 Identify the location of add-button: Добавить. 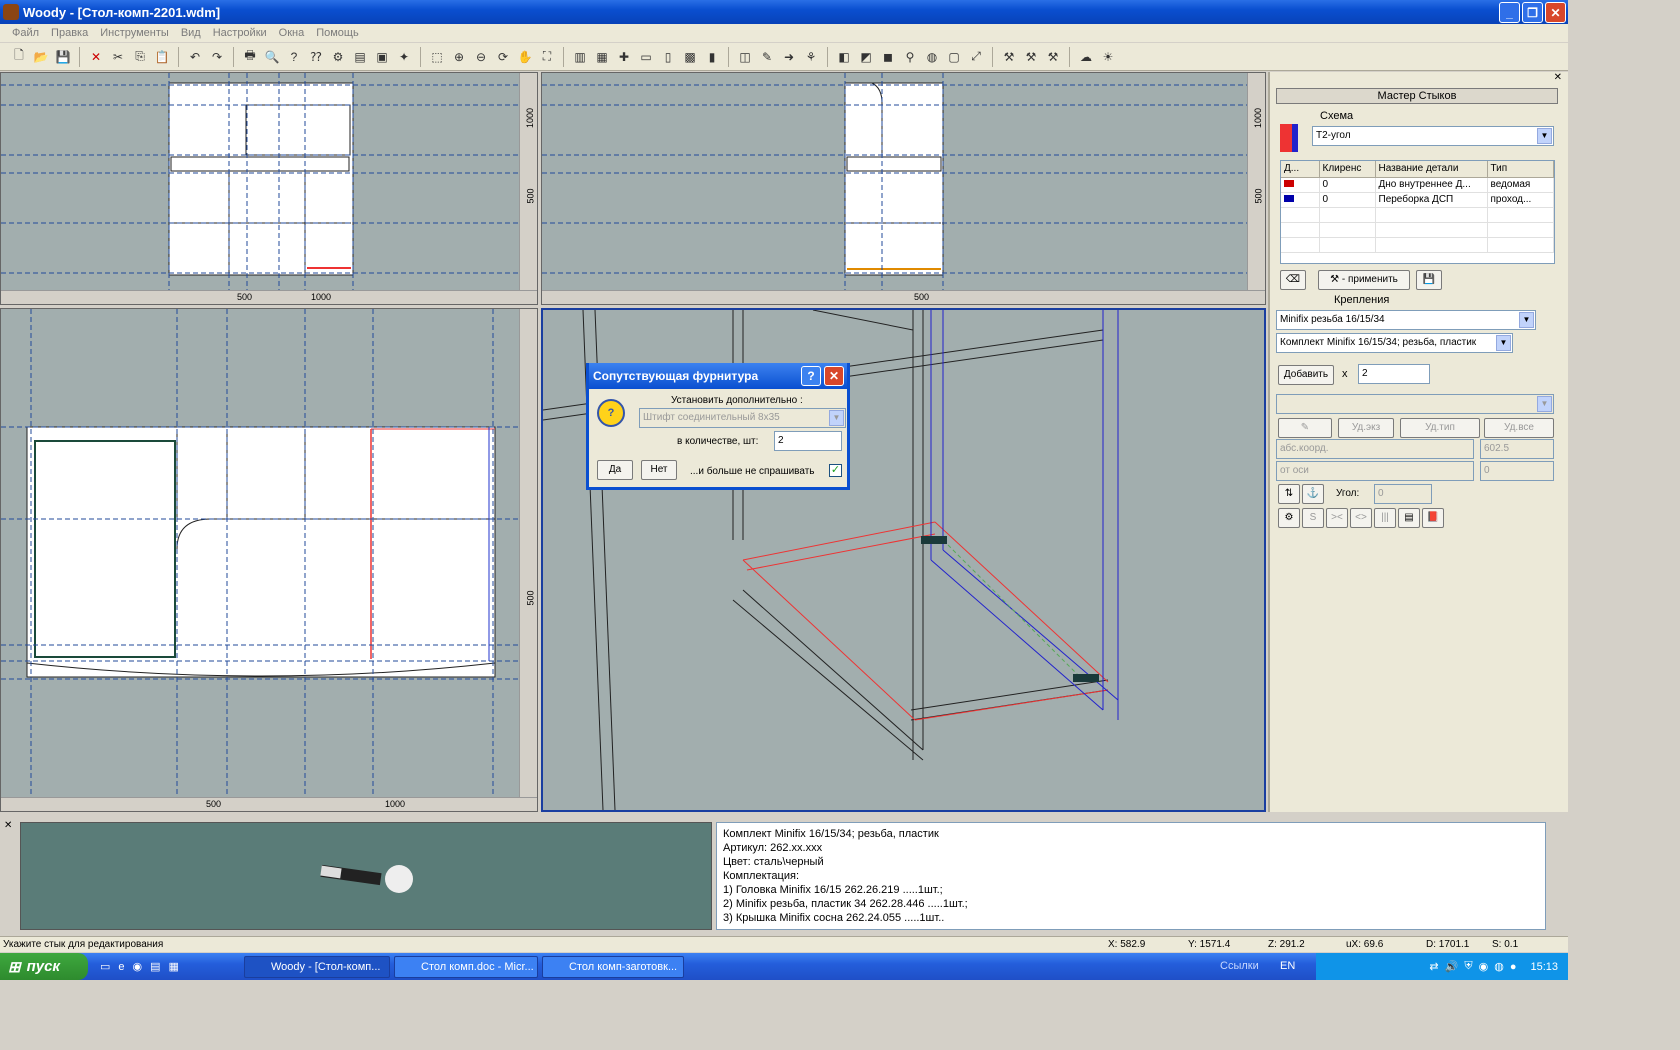
(1306, 375).